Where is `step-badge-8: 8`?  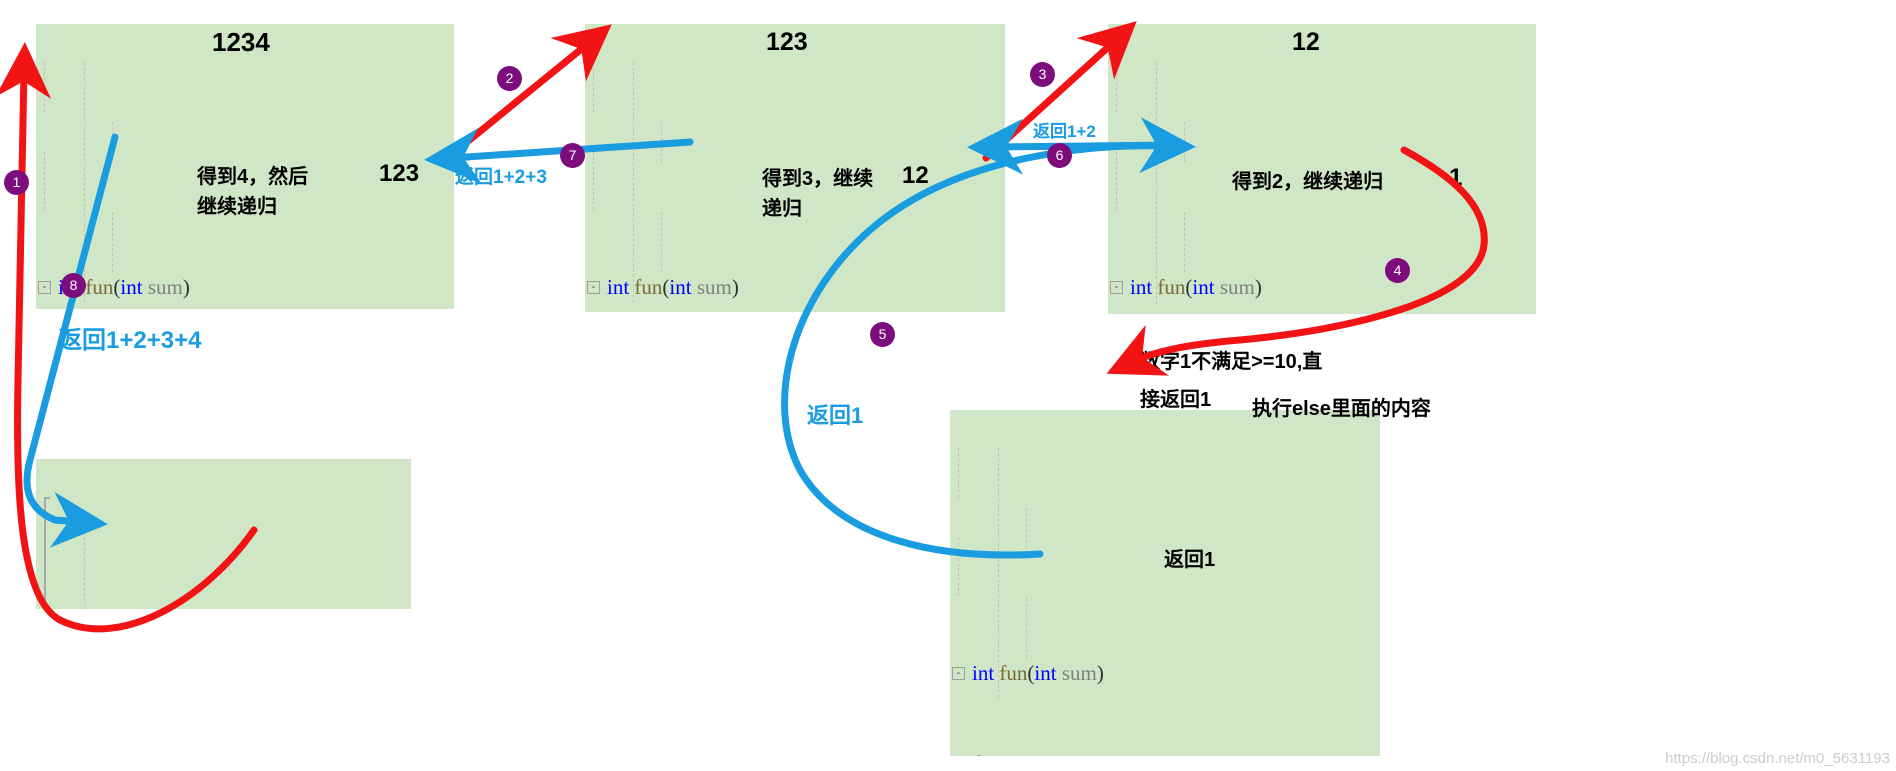 step-badge-8: 8 is located at coordinates (73, 285).